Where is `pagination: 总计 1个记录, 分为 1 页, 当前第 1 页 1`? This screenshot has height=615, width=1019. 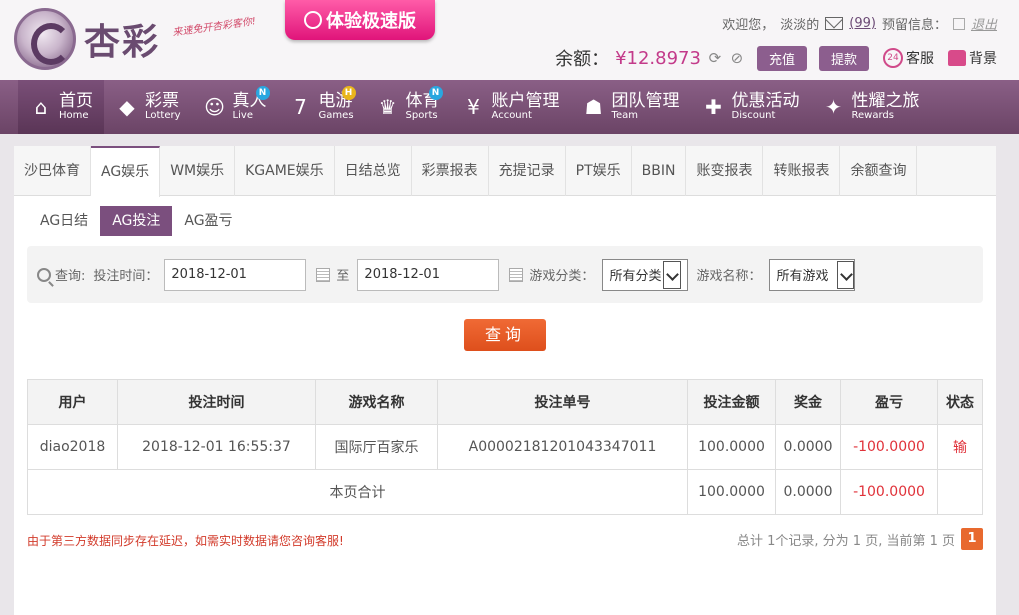
pagination: 总计 1个记录, 分为 1 页, 当前第 1 页 1 is located at coordinates (860, 539).